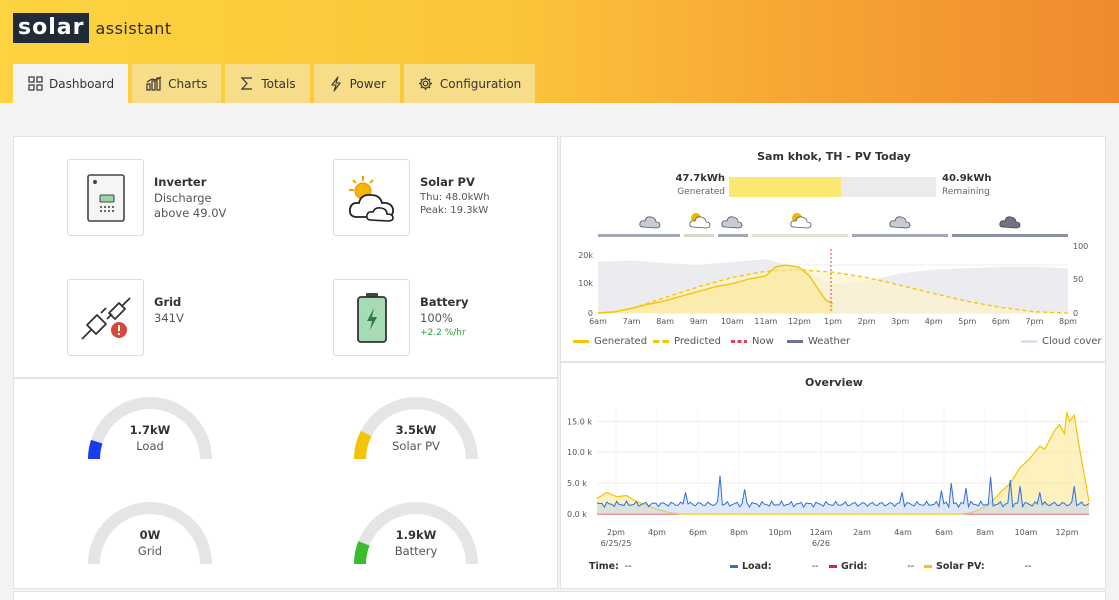  What do you see at coordinates (834, 156) in the screenshot?
I see `pv-today-title: Sam khok, TH - PV Today` at bounding box center [834, 156].